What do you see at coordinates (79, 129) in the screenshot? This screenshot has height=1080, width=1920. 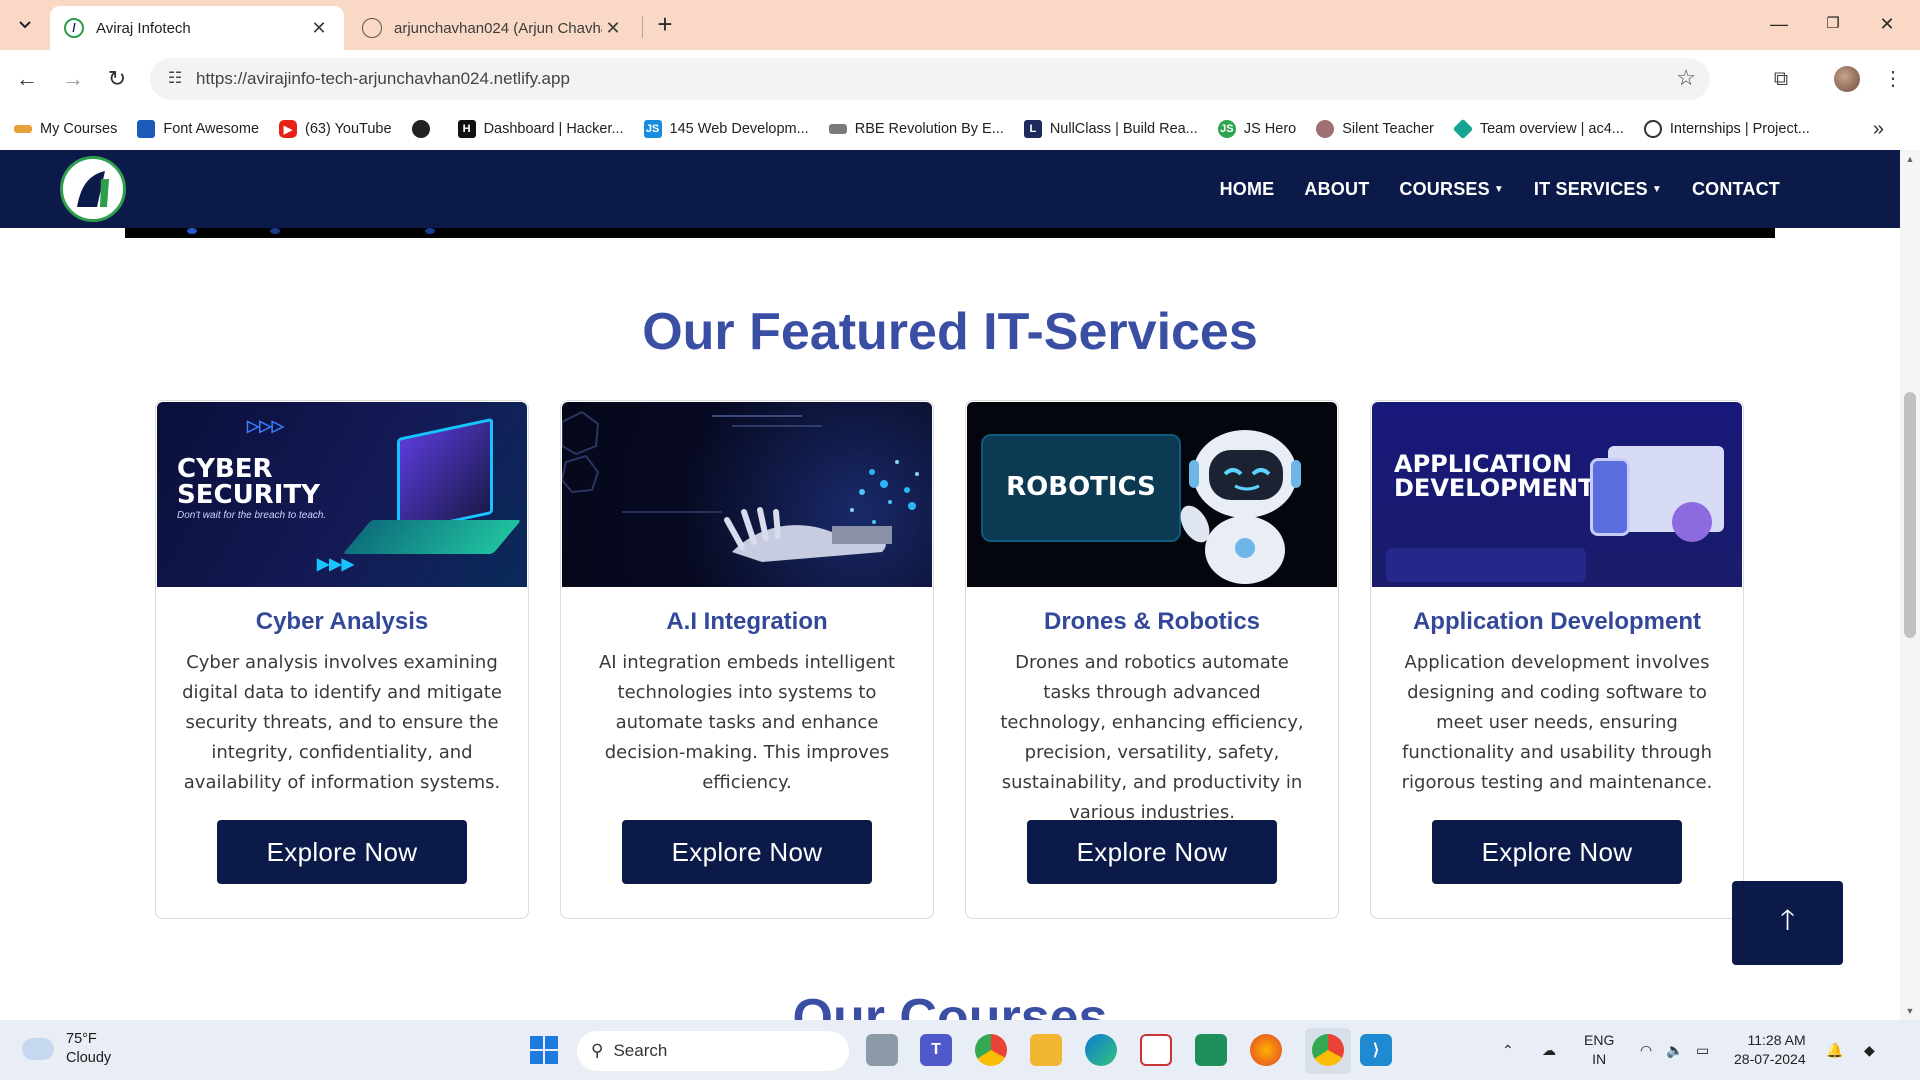 I see `bookmark-label: My Courses` at bounding box center [79, 129].